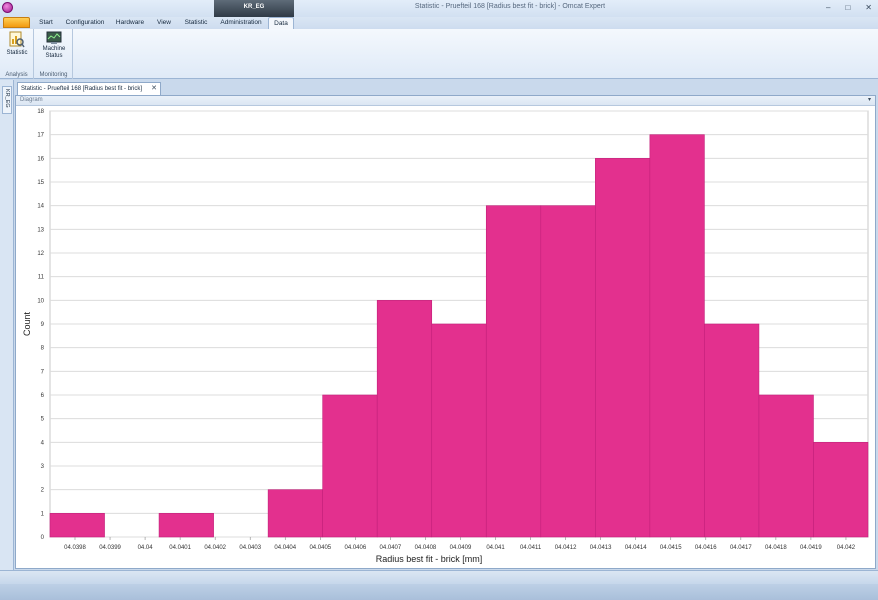 The height and width of the screenshot is (600, 878). Describe the element at coordinates (27, 324) in the screenshot. I see `y-axis-title: Count` at that location.